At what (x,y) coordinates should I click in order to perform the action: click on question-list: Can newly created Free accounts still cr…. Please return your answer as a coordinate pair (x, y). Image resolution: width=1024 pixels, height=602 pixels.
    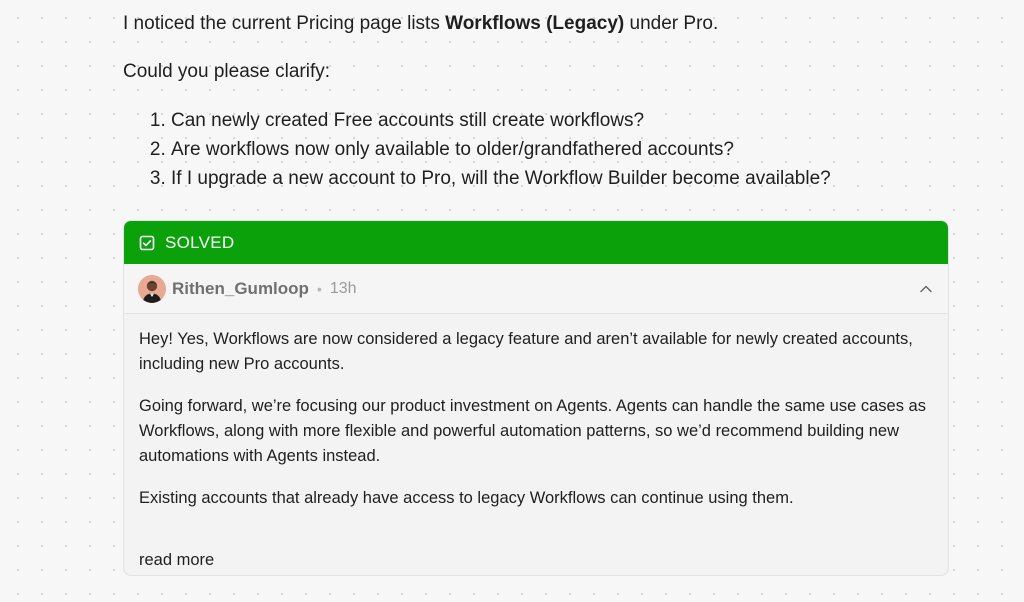
    Looking at the image, I should click on (477, 149).